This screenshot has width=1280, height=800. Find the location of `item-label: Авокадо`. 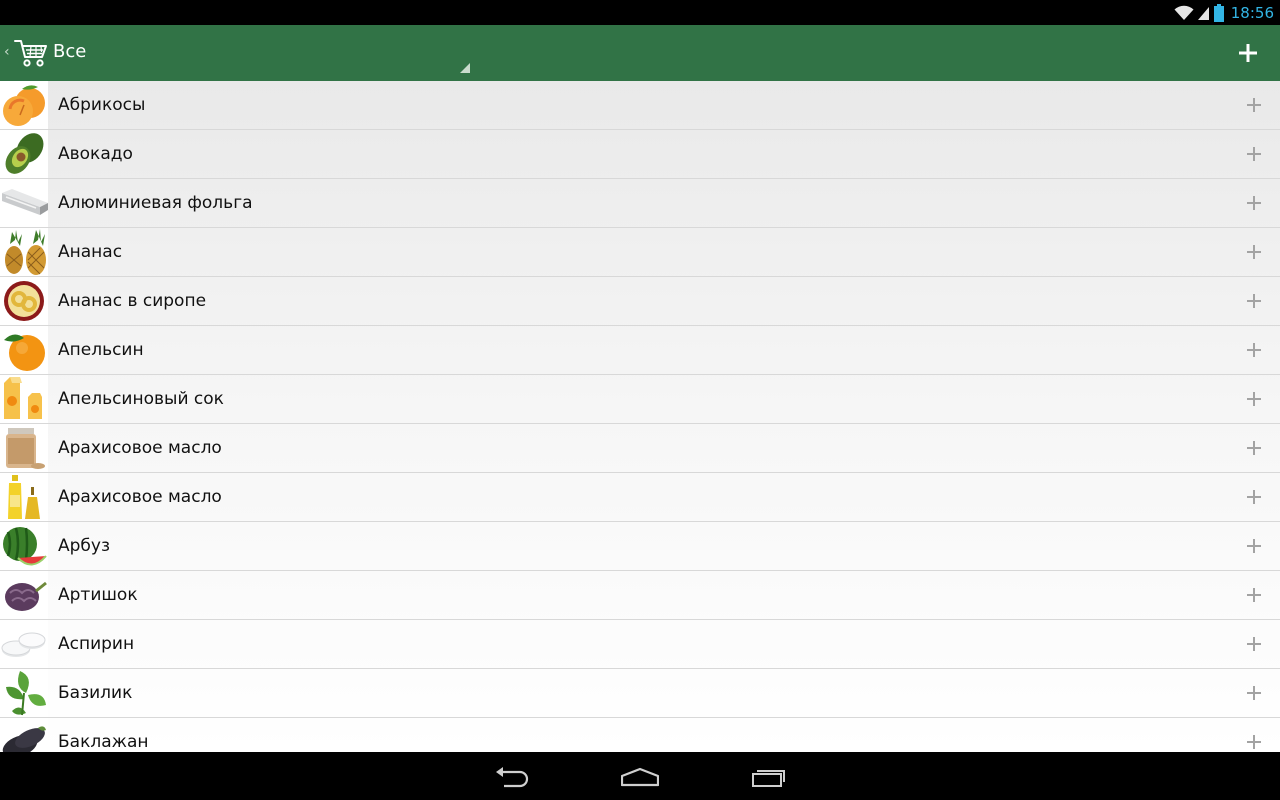

item-label: Авокадо is located at coordinates (95, 154).